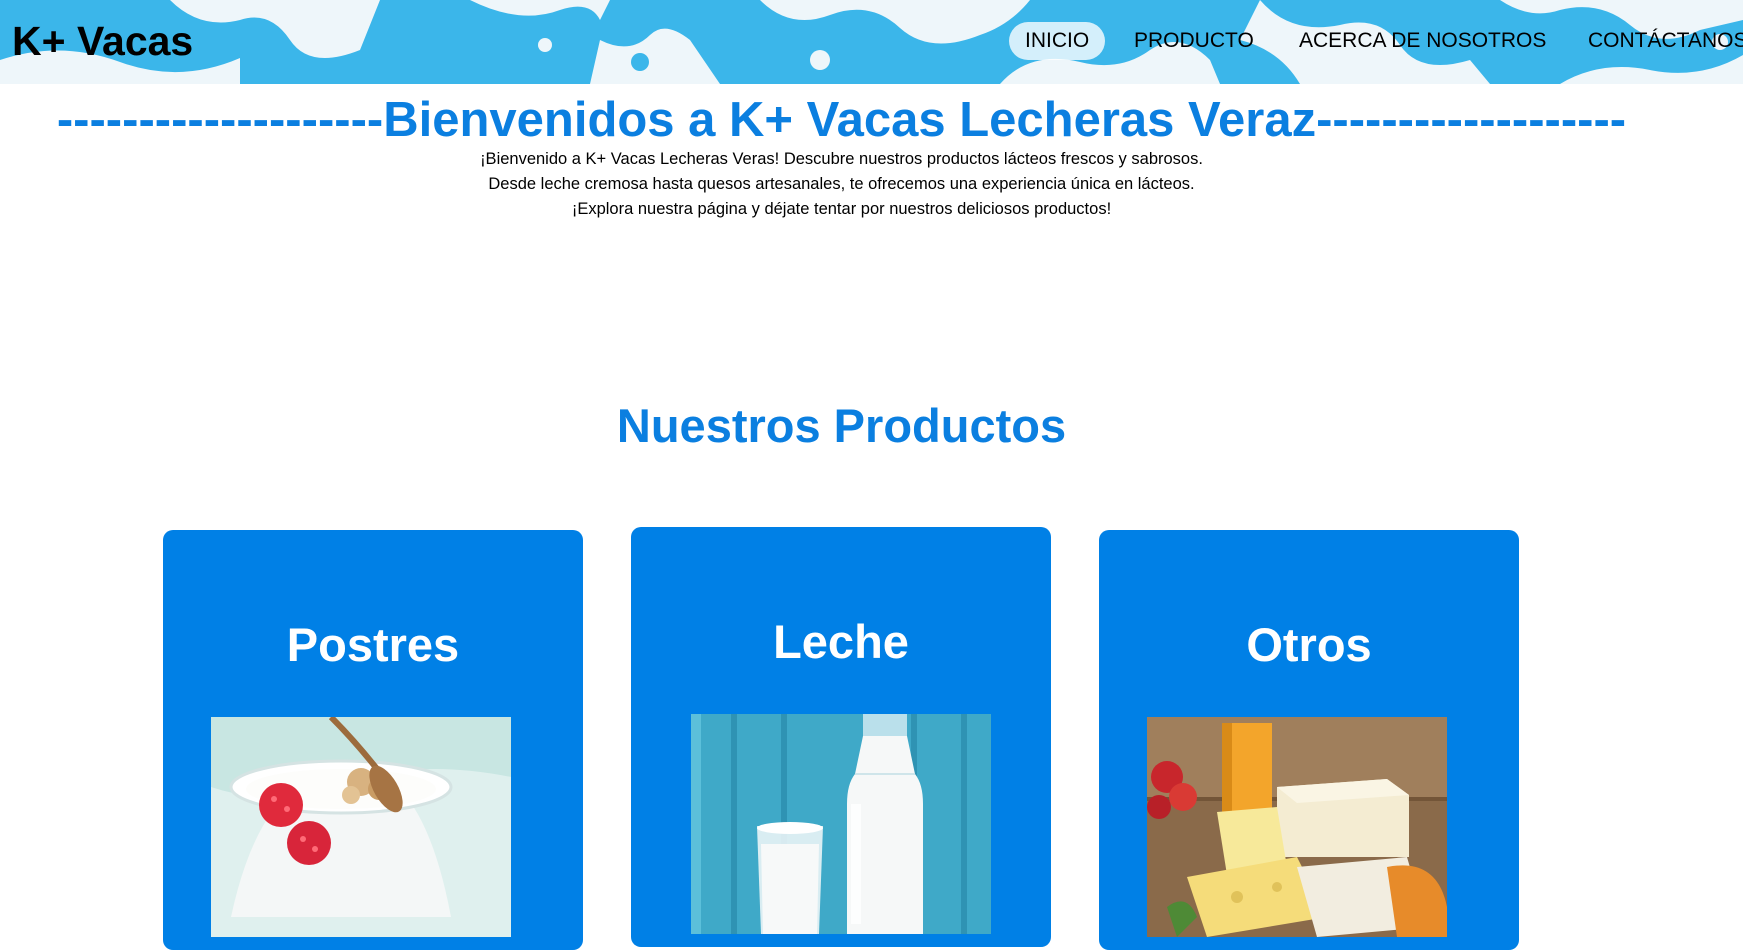 The image size is (1743, 950). Describe the element at coordinates (1297, 827) in the screenshot. I see `otros-image` at that location.